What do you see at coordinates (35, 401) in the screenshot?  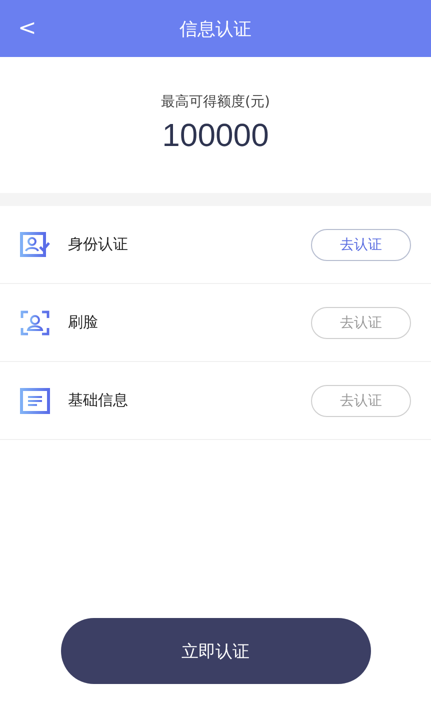 I see `document-icon` at bounding box center [35, 401].